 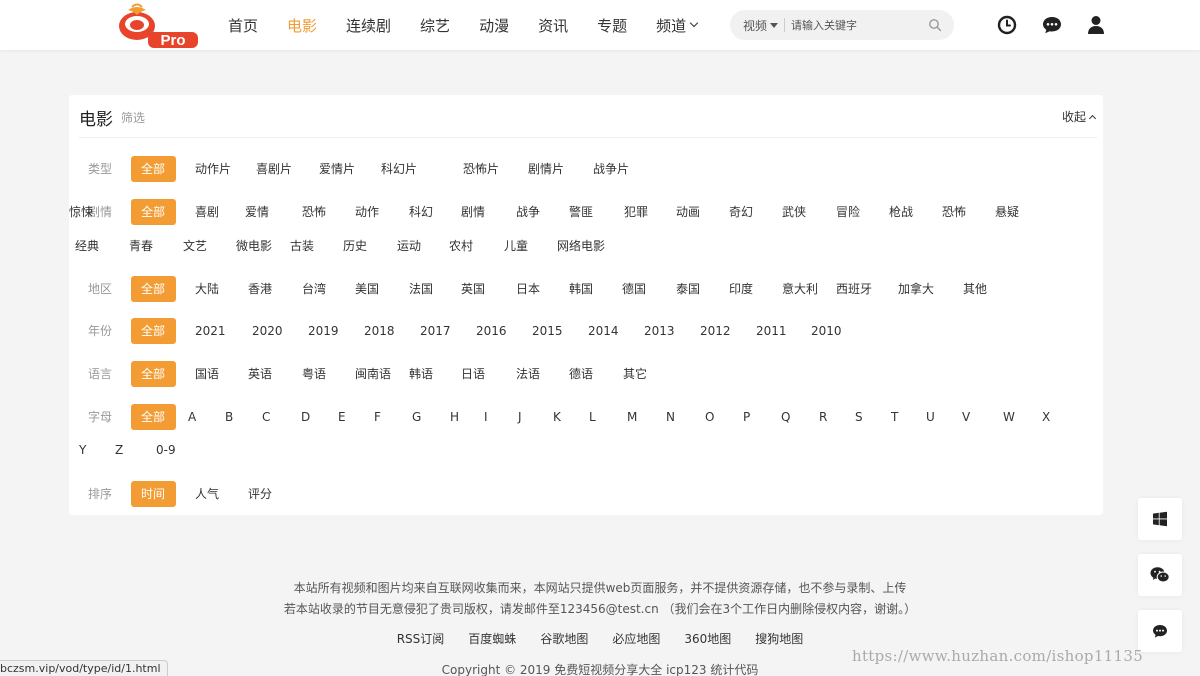 I want to click on filter-option: 喜剧片, so click(x=274, y=169).